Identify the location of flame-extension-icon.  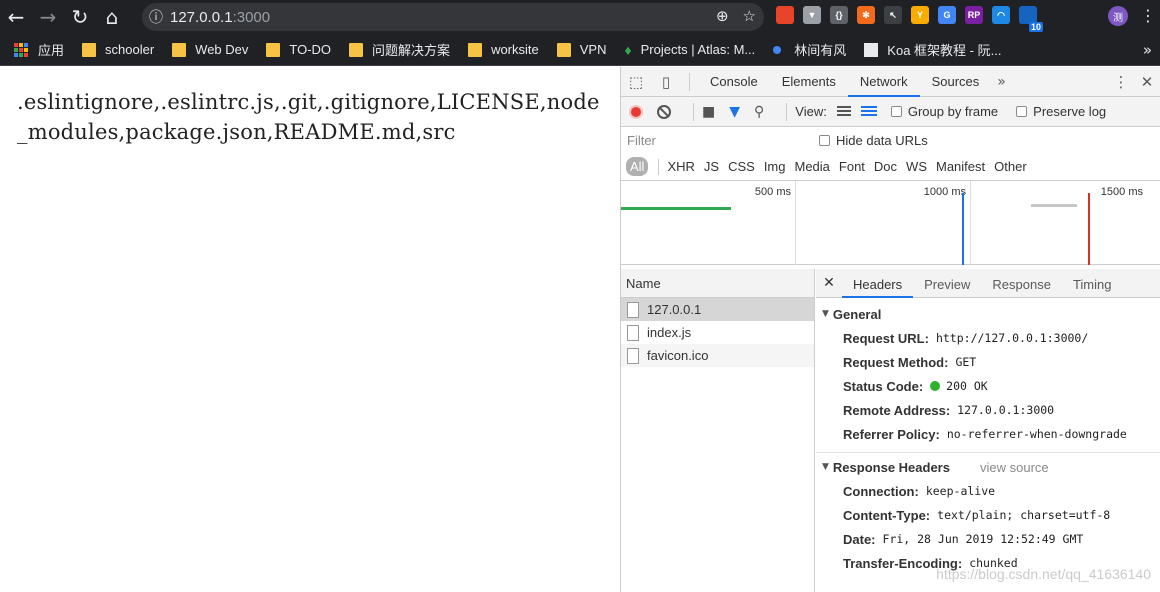
(785, 15).